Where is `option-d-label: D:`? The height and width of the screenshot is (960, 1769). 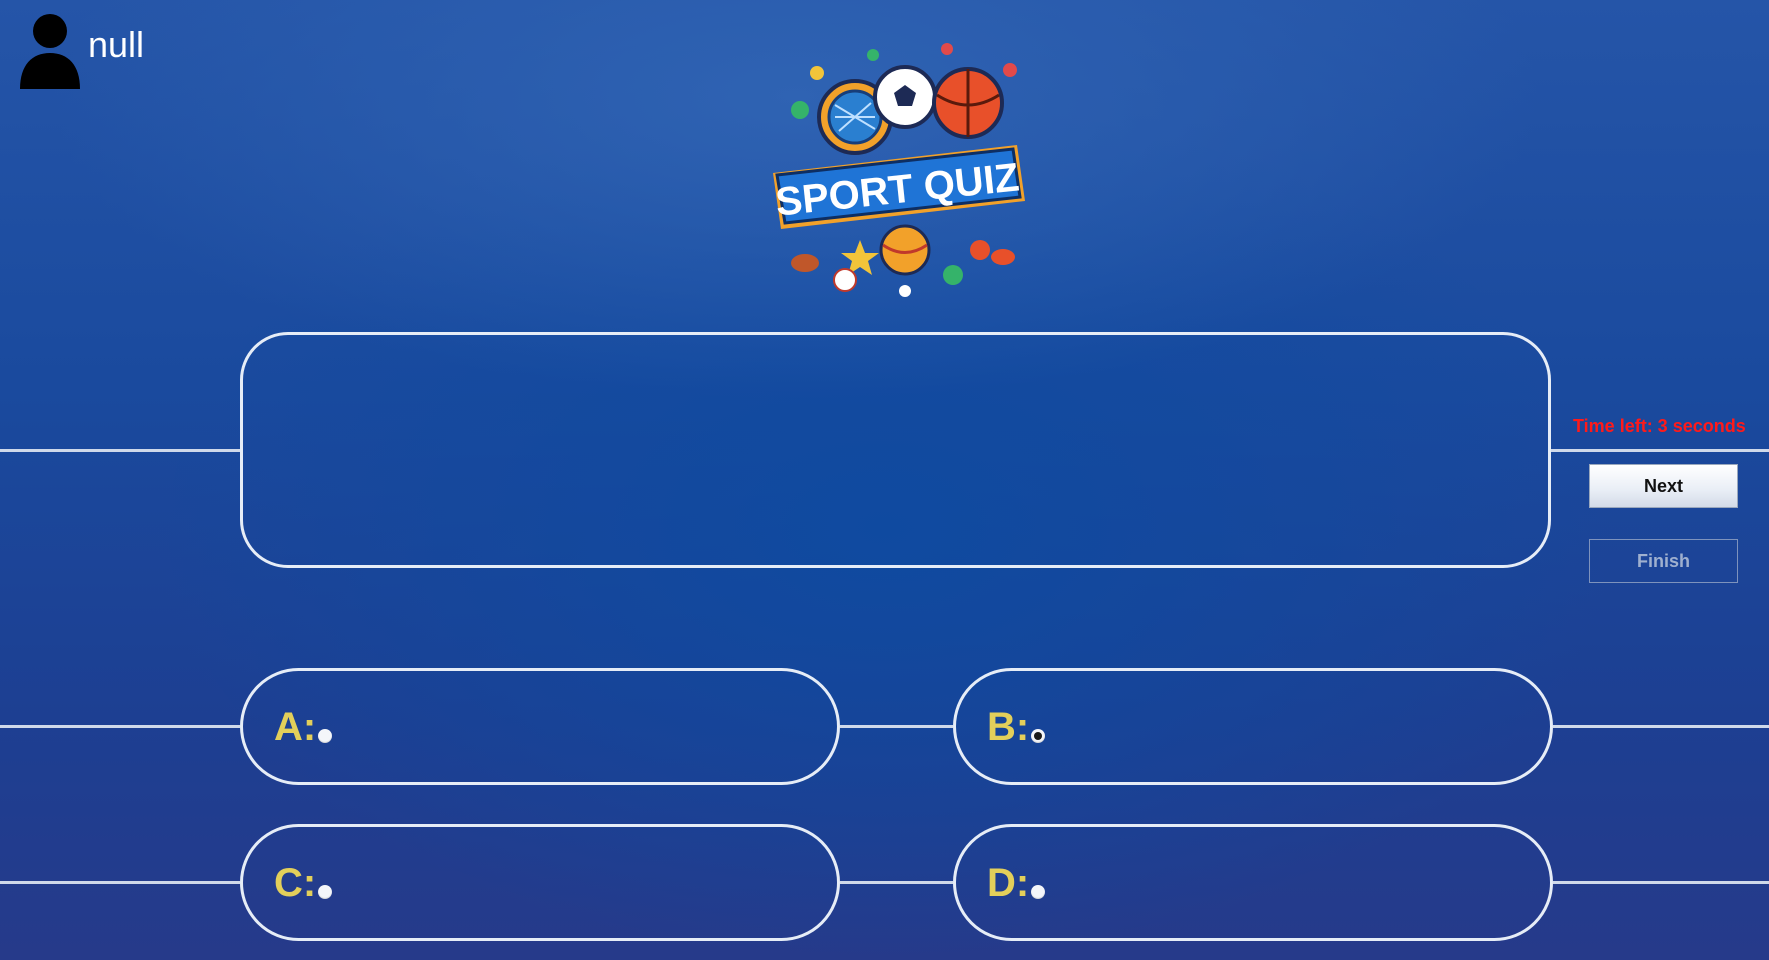
option-d-label: D: is located at coordinates (1008, 883).